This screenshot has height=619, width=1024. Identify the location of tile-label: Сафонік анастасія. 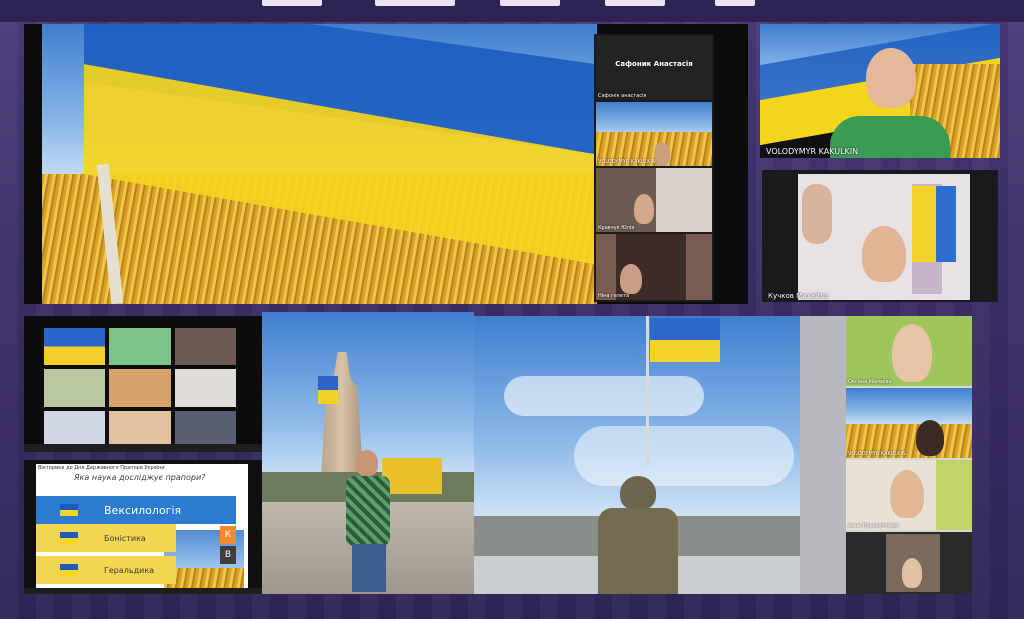
(622, 96).